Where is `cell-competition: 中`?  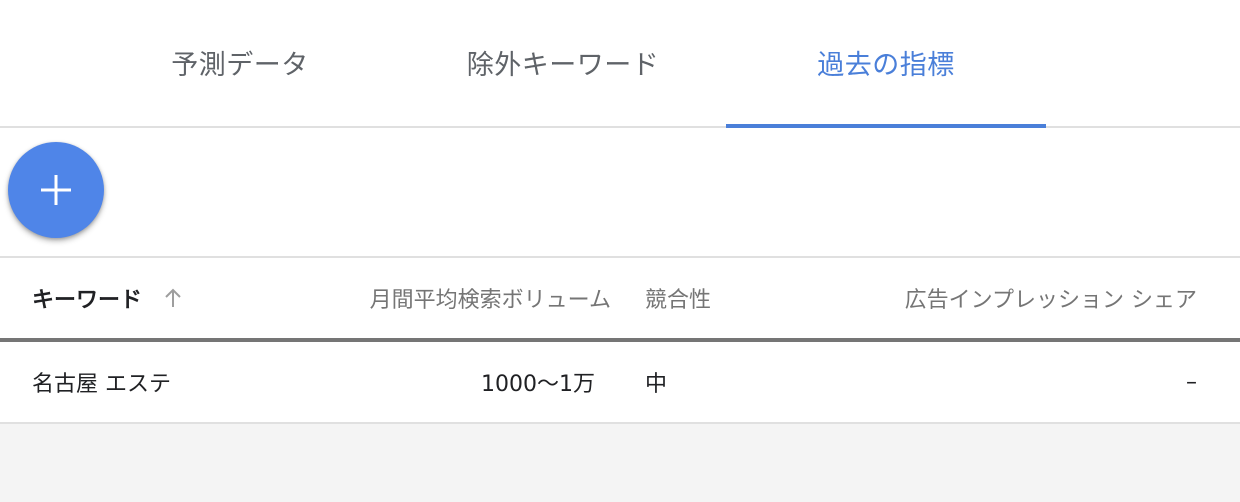 cell-competition: 中 is located at coordinates (656, 384).